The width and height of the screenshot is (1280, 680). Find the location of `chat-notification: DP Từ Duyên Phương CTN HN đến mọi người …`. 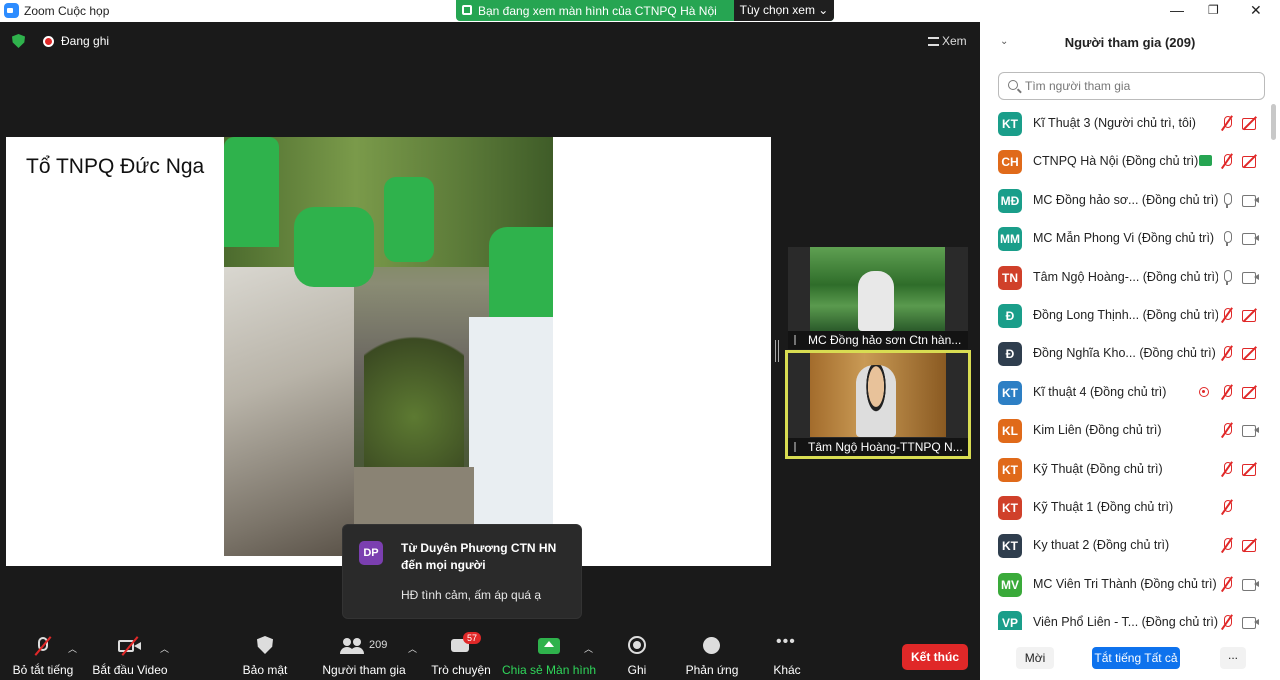

chat-notification: DP Từ Duyên Phương CTN HN đến mọi người … is located at coordinates (462, 571).